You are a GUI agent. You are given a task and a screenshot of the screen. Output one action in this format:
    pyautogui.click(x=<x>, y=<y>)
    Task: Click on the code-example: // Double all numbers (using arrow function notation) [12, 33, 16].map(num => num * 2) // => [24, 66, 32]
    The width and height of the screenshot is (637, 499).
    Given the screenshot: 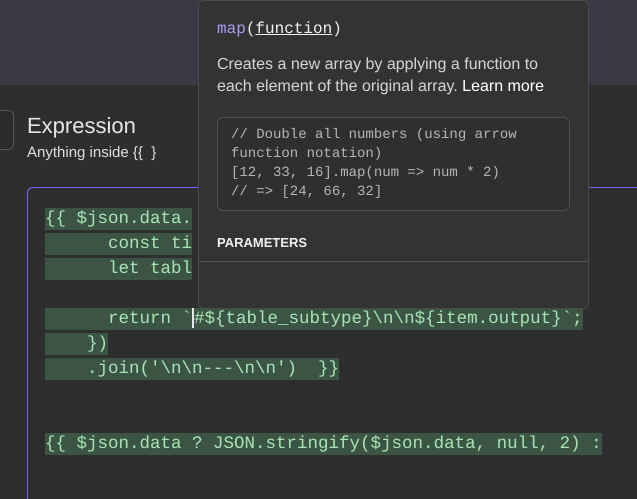 What is the action you would take?
    pyautogui.click(x=393, y=164)
    